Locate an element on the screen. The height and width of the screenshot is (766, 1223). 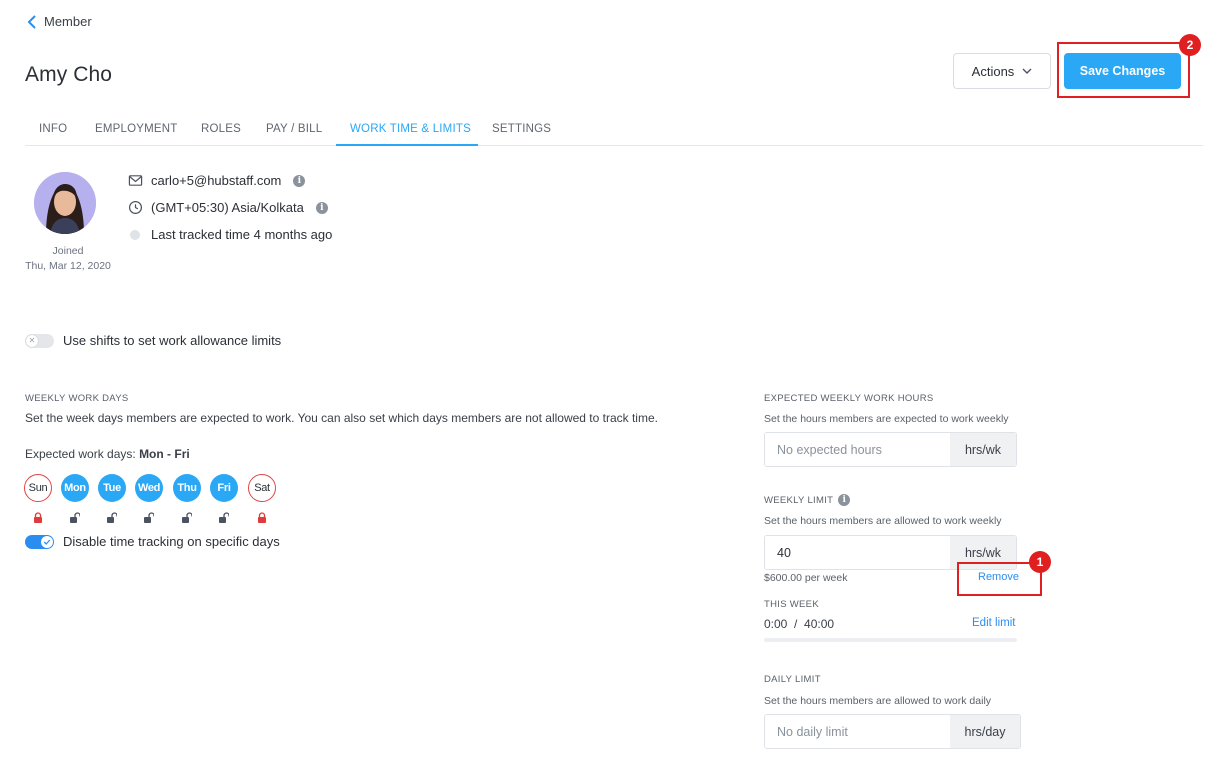
expected-work-days-value: Mon - Fri is located at coordinates (164, 454).